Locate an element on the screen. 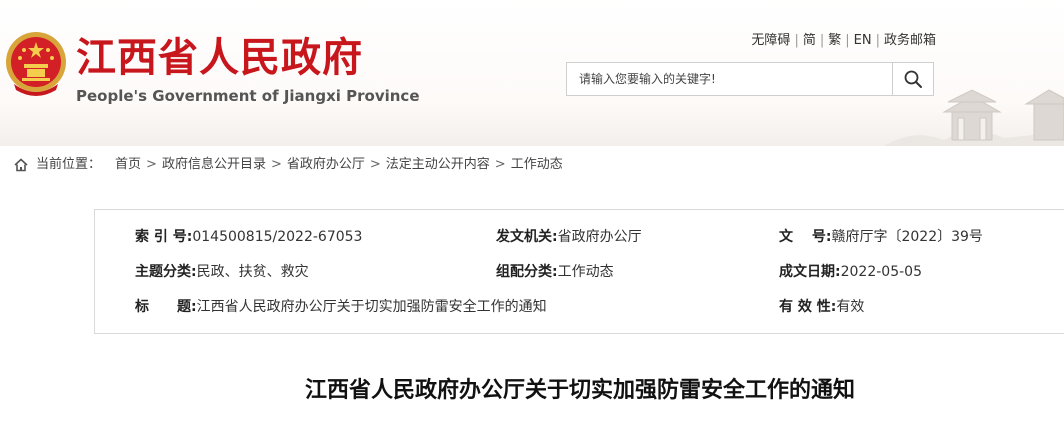  accessibility-link: 无障碍 is located at coordinates (770, 40).